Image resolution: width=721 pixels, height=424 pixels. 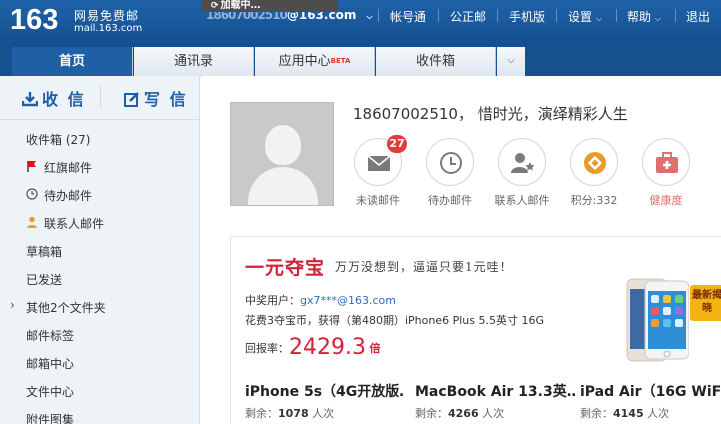 I want to click on product-remaining: 剩余：4266 人次, so click(x=459, y=413).